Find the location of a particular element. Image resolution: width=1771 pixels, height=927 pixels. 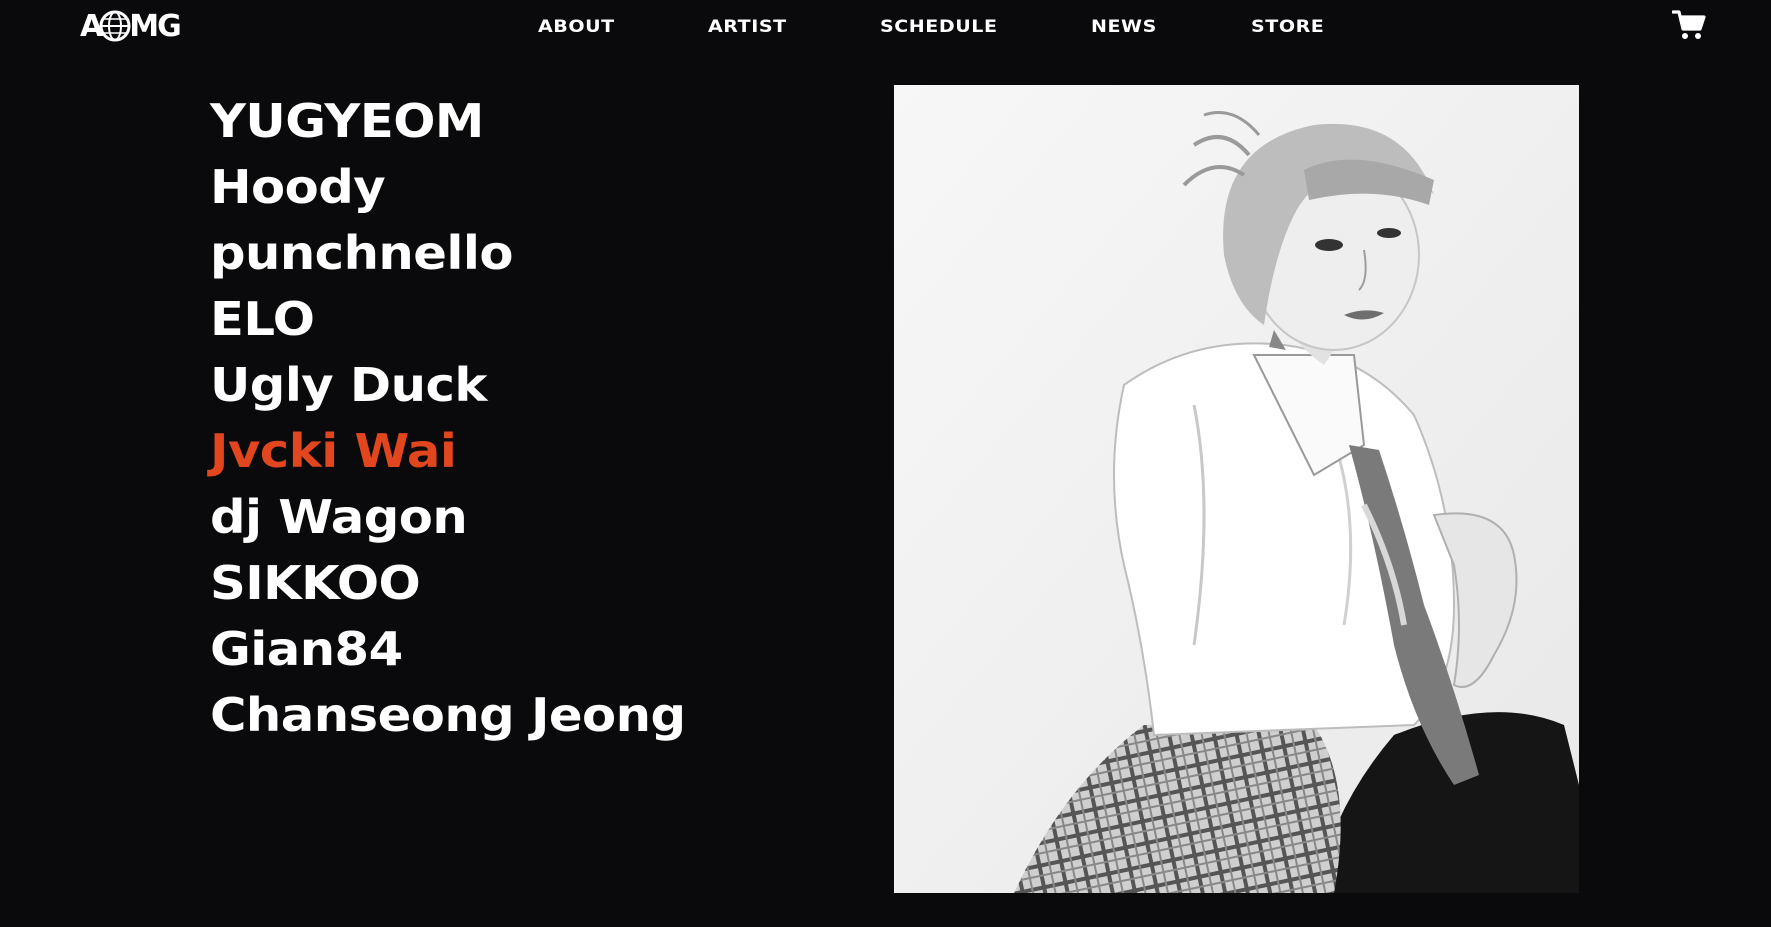

nav-artist: ARTIST is located at coordinates (747, 27).